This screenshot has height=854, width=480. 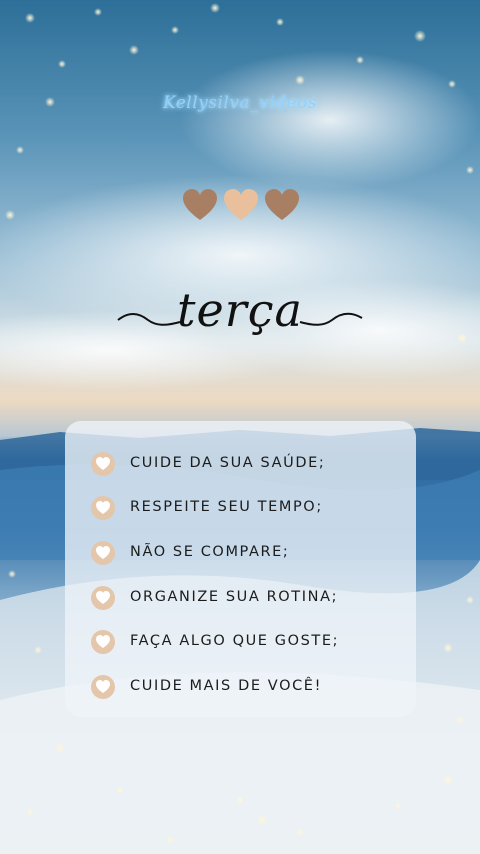 What do you see at coordinates (226, 686) in the screenshot?
I see `tip-label: CUIDE MAIS DE VOCÊ!` at bounding box center [226, 686].